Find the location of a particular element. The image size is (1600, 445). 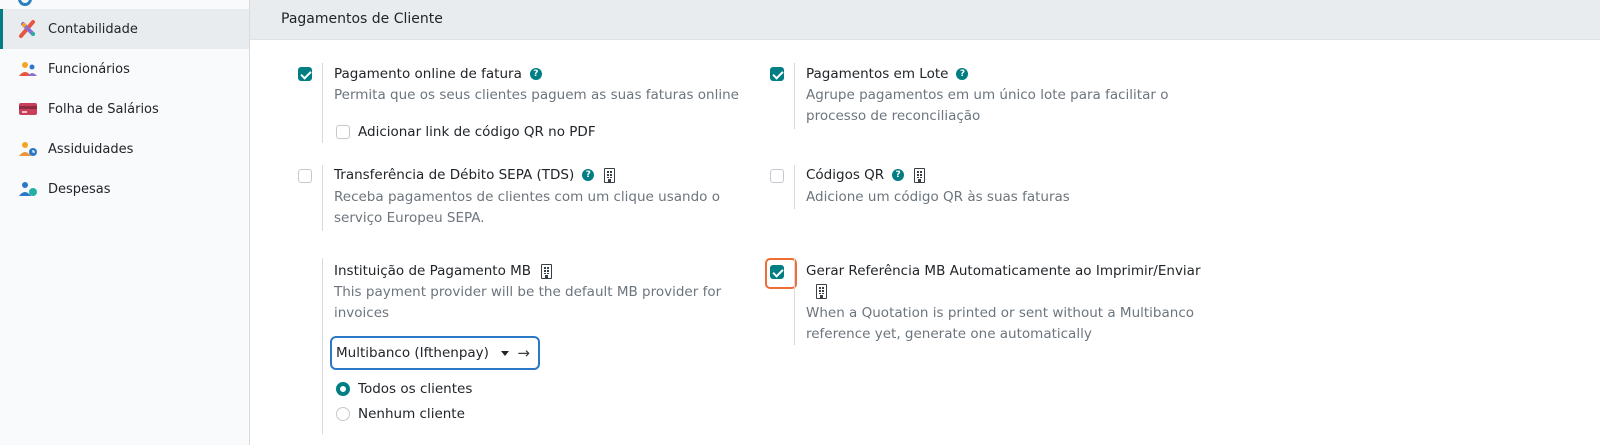

setting-title-text: Transferência de Débito SEPA (TDS) is located at coordinates (454, 175).